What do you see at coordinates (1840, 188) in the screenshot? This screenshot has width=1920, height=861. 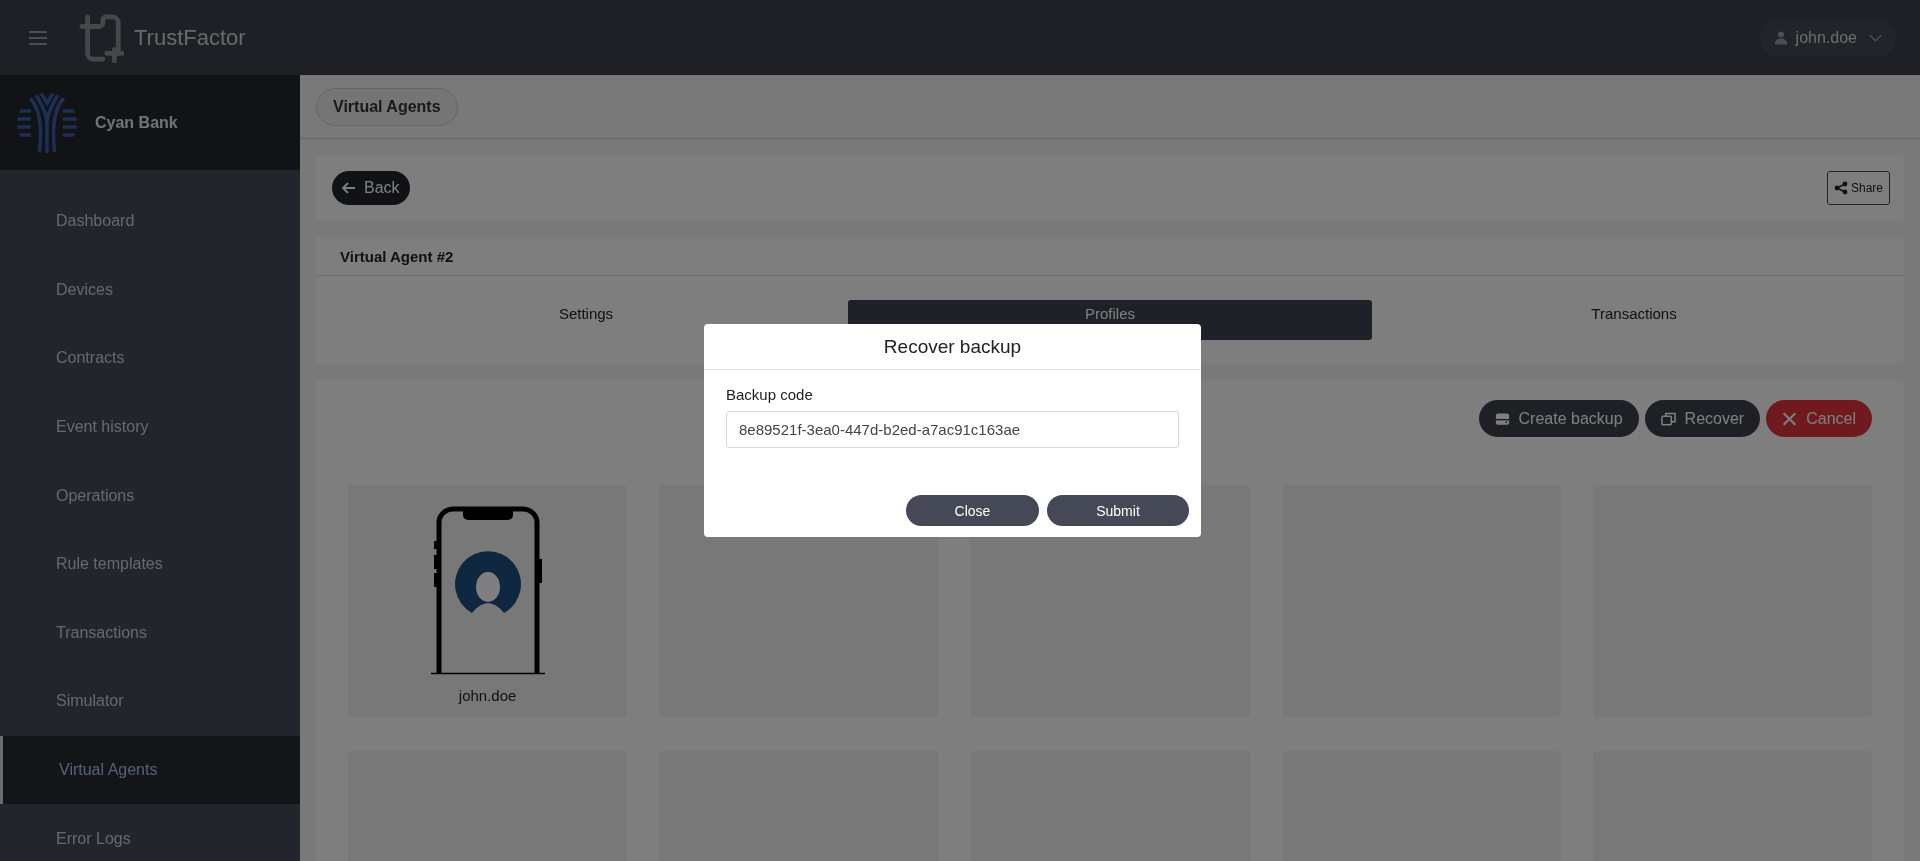 I see `share-icon` at bounding box center [1840, 188].